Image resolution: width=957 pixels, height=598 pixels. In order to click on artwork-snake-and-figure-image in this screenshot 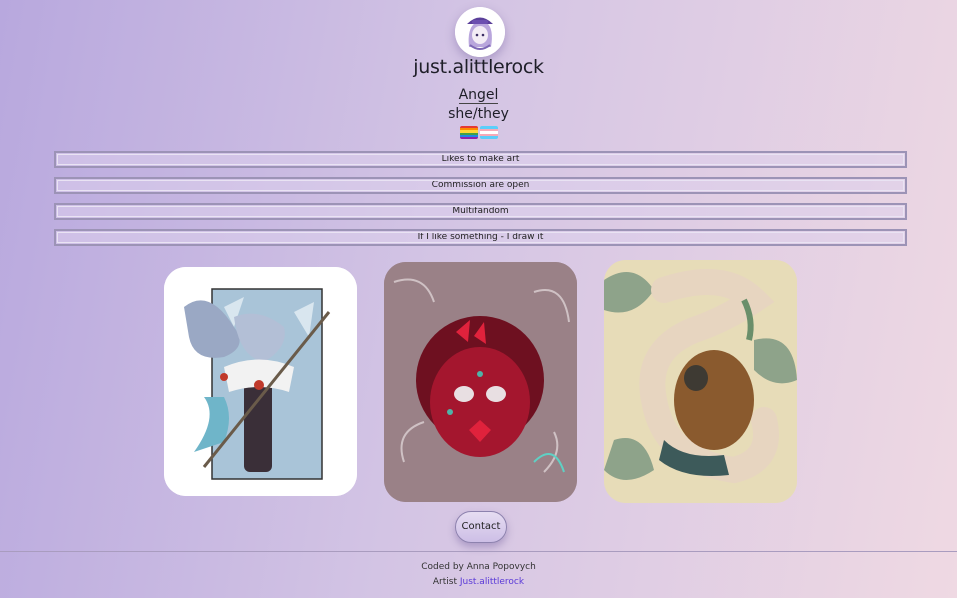, I will do `click(700, 381)`.